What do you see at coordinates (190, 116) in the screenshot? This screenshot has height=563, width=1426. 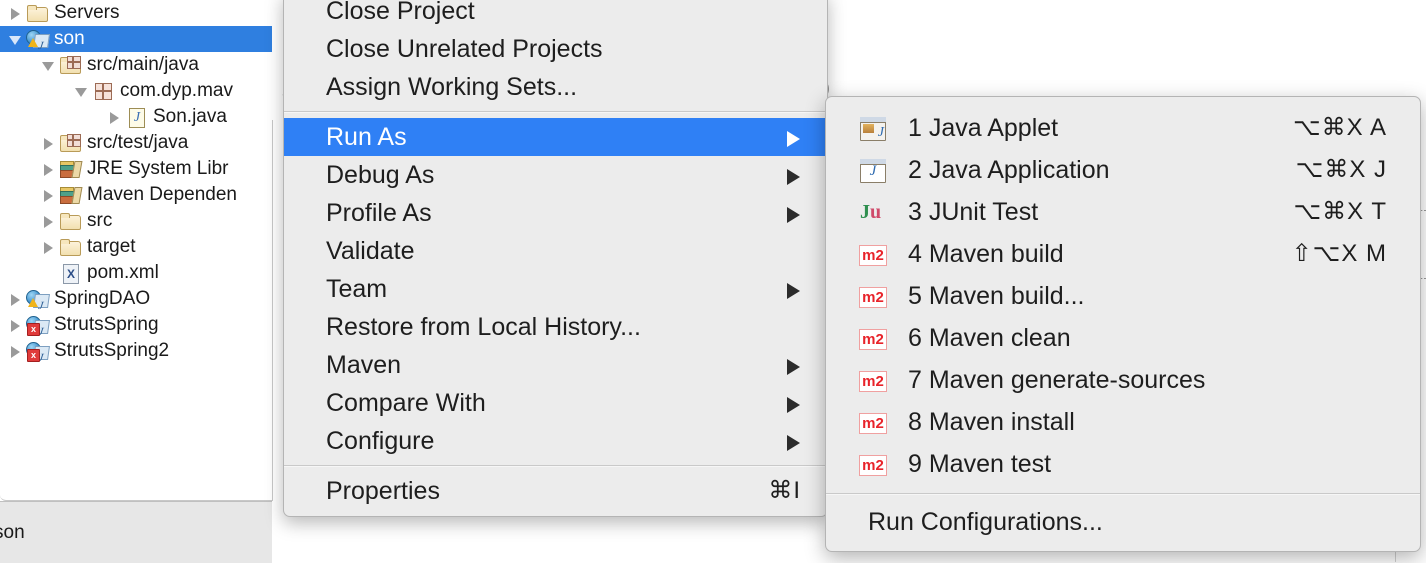 I see `tree-item-label: Son.java` at bounding box center [190, 116].